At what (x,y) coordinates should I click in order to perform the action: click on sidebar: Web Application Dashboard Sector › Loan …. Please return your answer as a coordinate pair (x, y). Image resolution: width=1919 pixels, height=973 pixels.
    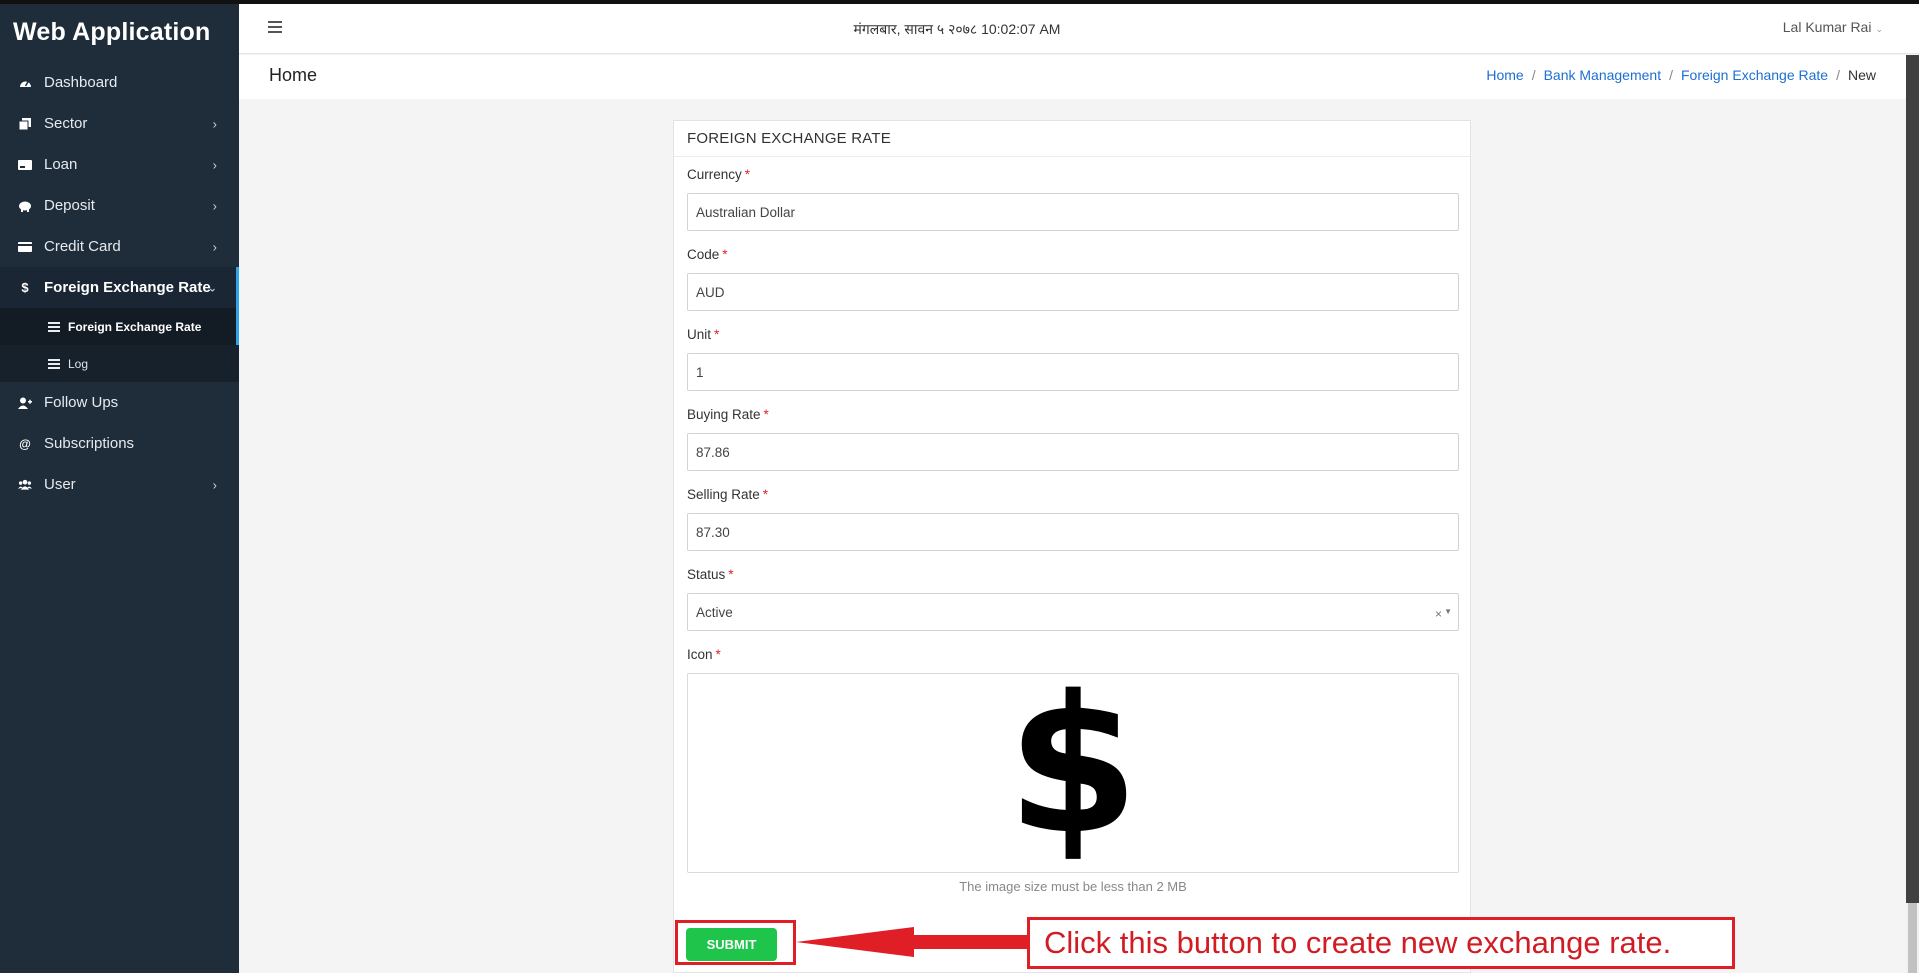
    Looking at the image, I should click on (119, 488).